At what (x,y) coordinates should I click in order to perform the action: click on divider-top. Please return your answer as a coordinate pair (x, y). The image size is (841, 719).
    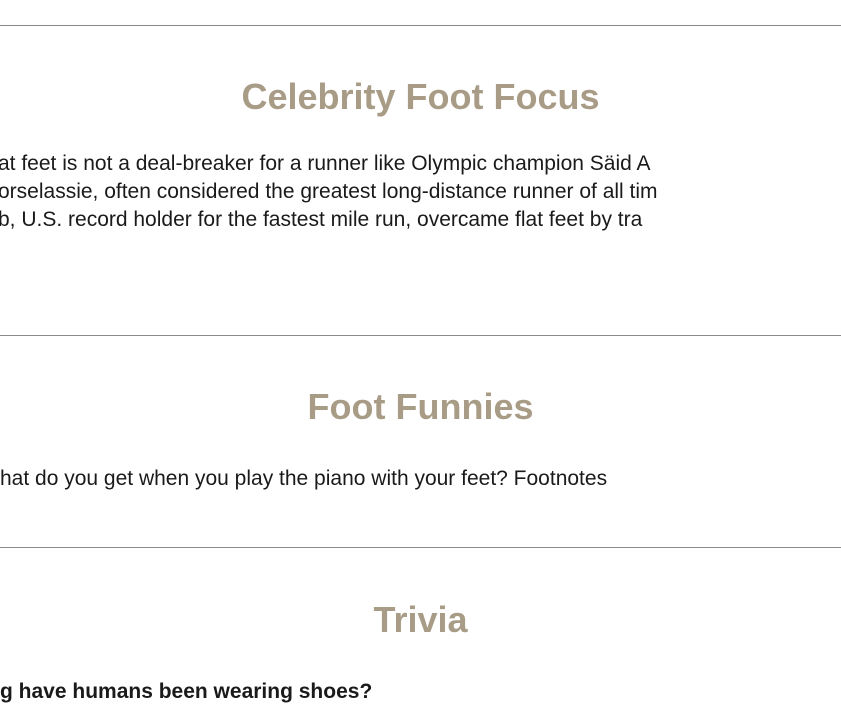
    Looking at the image, I should click on (420, 25).